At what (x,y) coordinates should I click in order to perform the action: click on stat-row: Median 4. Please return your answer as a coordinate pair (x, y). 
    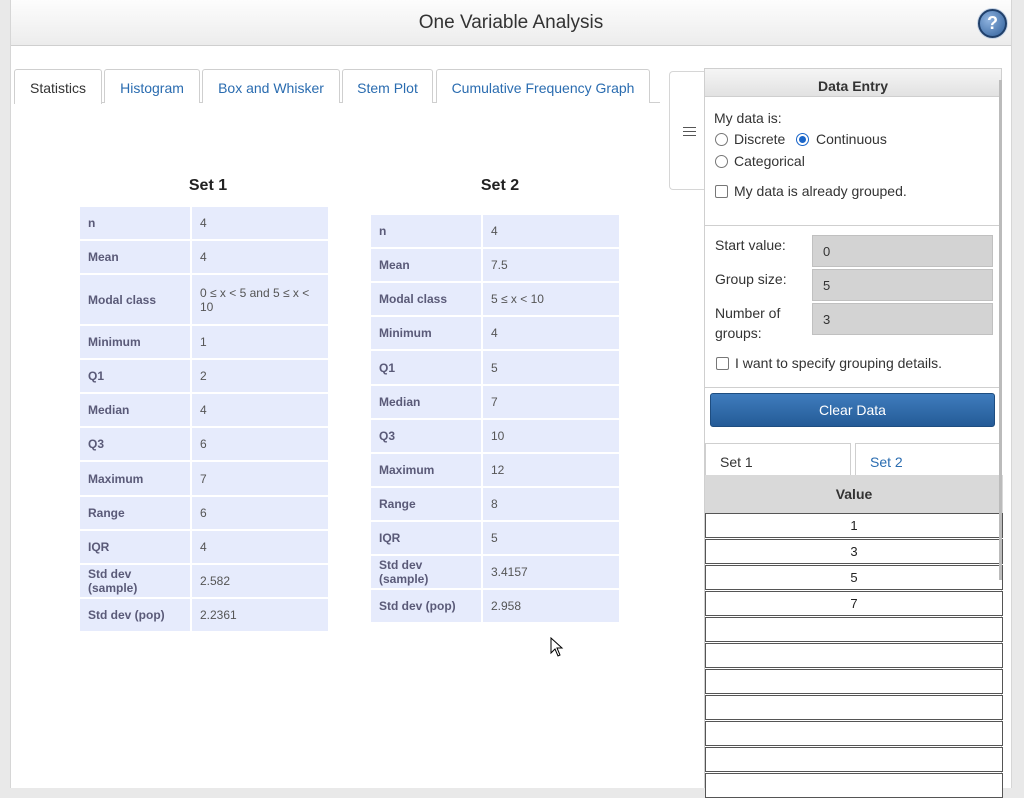
    Looking at the image, I should click on (204, 411).